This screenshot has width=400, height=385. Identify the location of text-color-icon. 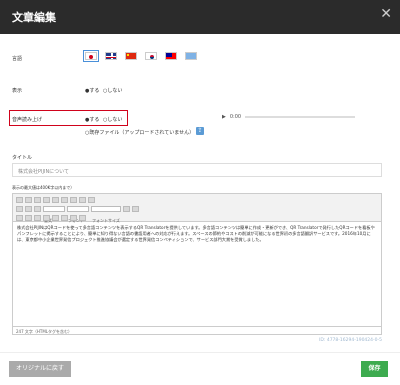
(126, 209).